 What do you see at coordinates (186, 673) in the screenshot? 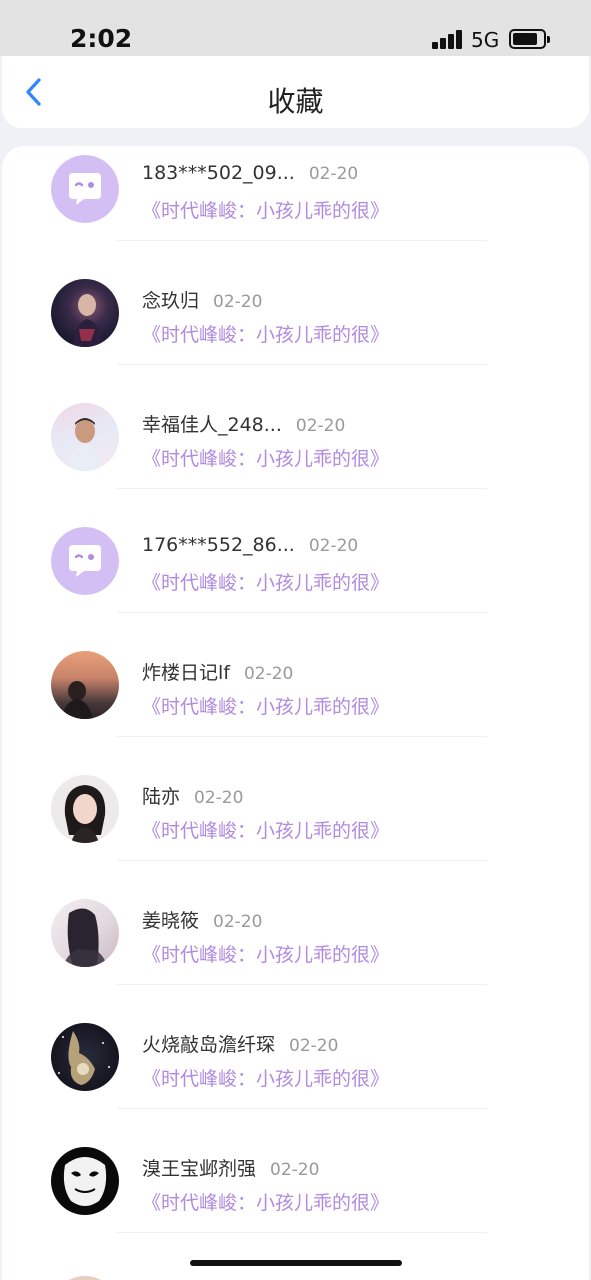
I see `item-username: 炸楼日记lf` at bounding box center [186, 673].